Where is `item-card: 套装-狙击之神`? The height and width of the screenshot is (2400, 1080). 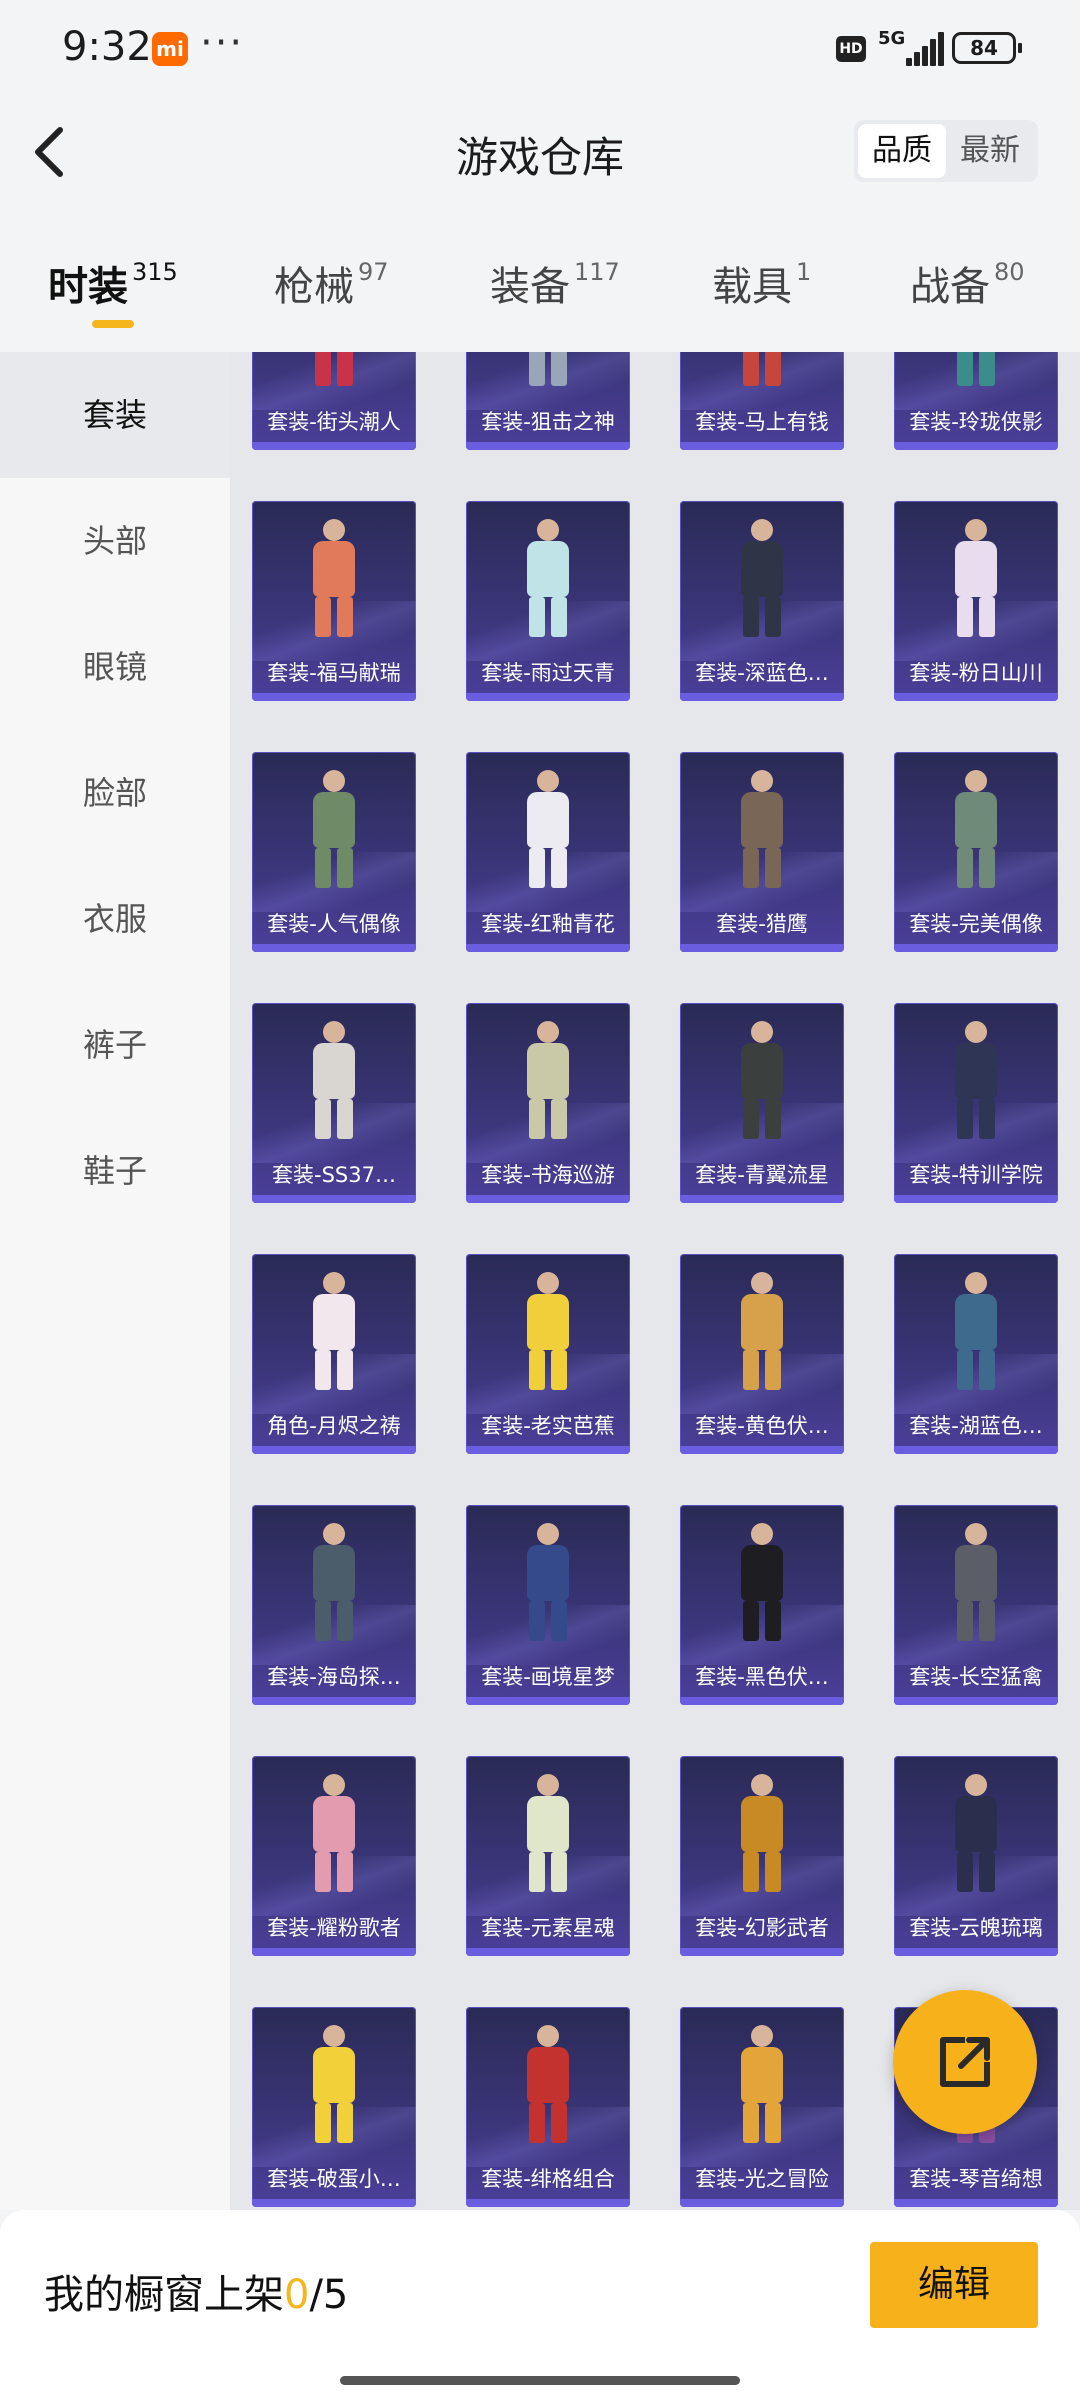
item-card: 套装-狙击之神 is located at coordinates (548, 401).